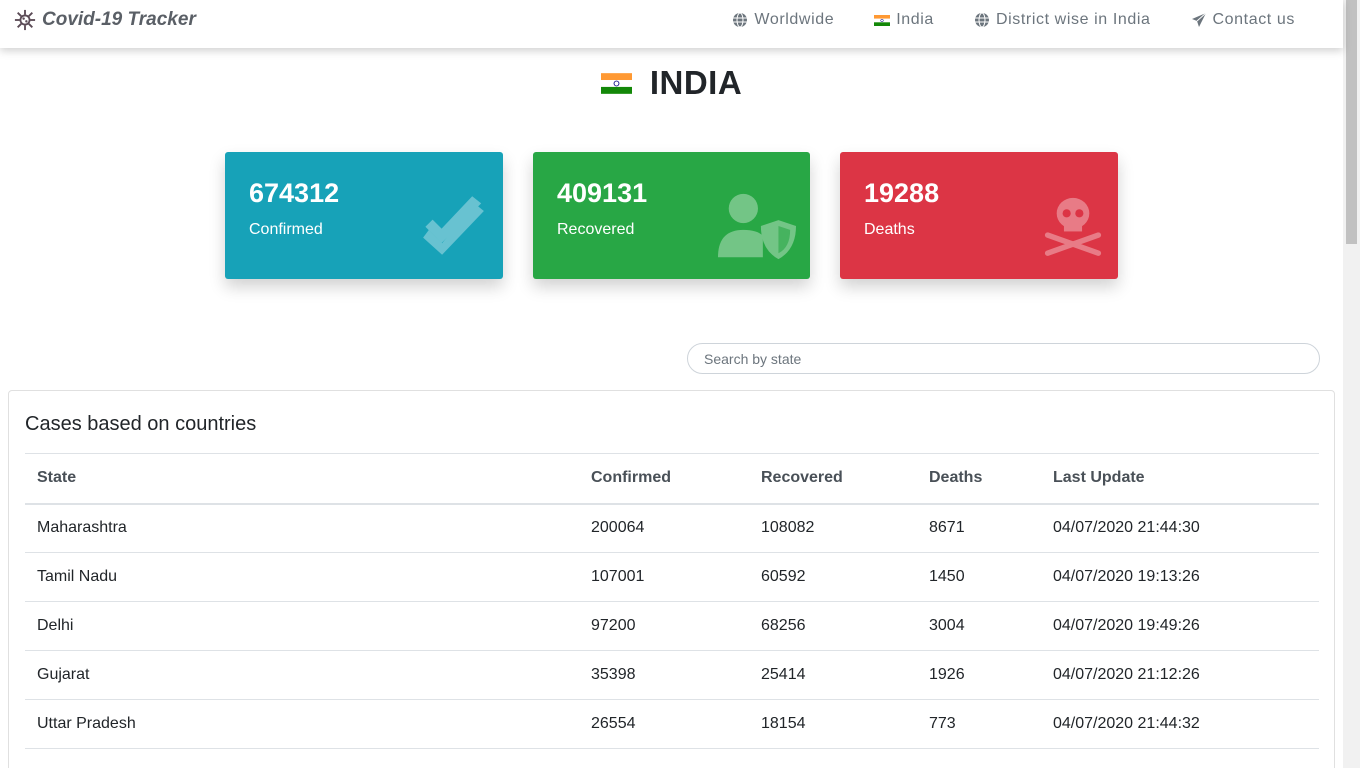 This screenshot has height=768, width=1360. What do you see at coordinates (364, 215) in the screenshot?
I see `confirmed-card: 674312 Confirmed` at bounding box center [364, 215].